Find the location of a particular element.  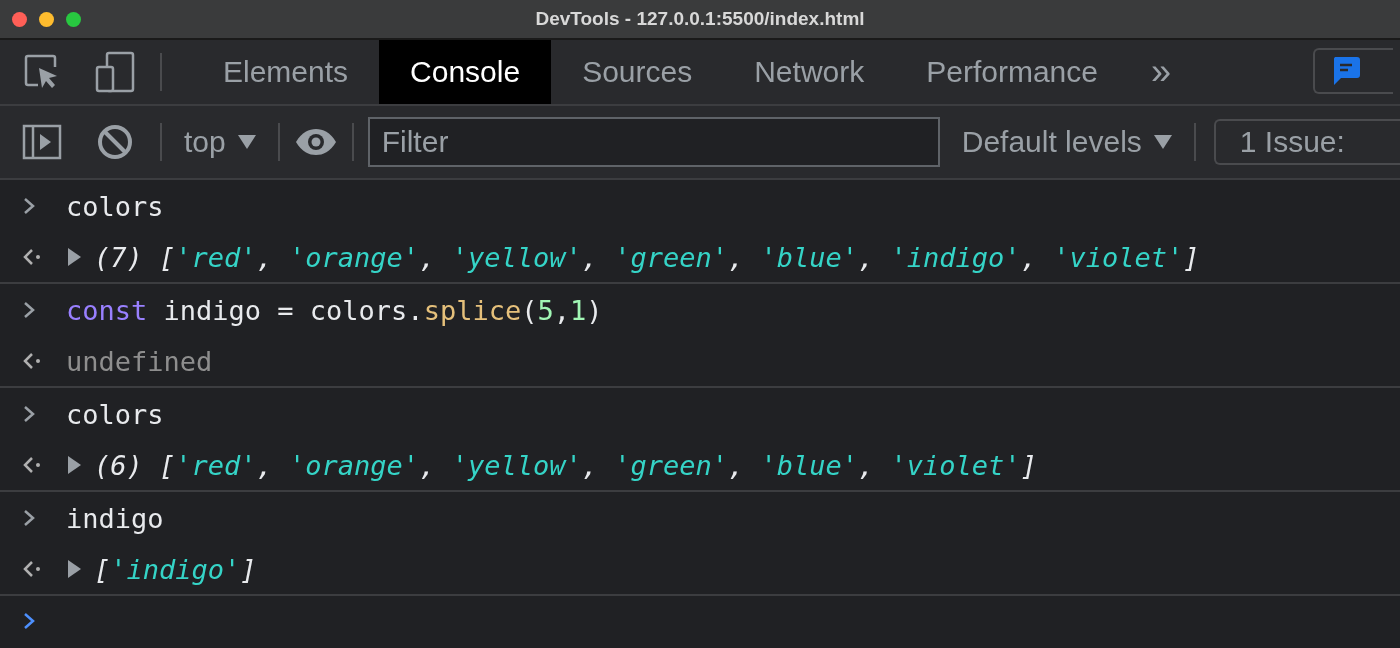

context-dropdown: top is located at coordinates (220, 142).